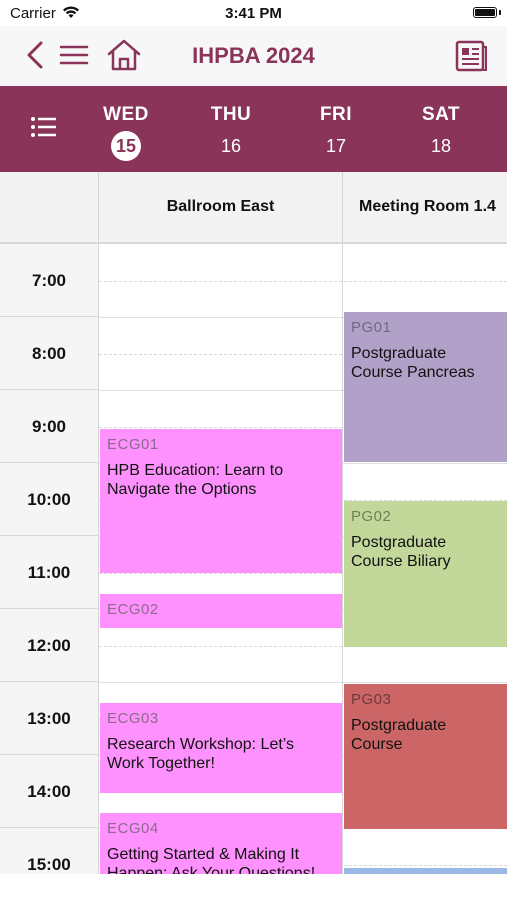 The width and height of the screenshot is (507, 900). Describe the element at coordinates (441, 129) in the screenshot. I see `day-tab-sat: SAT 18` at that location.